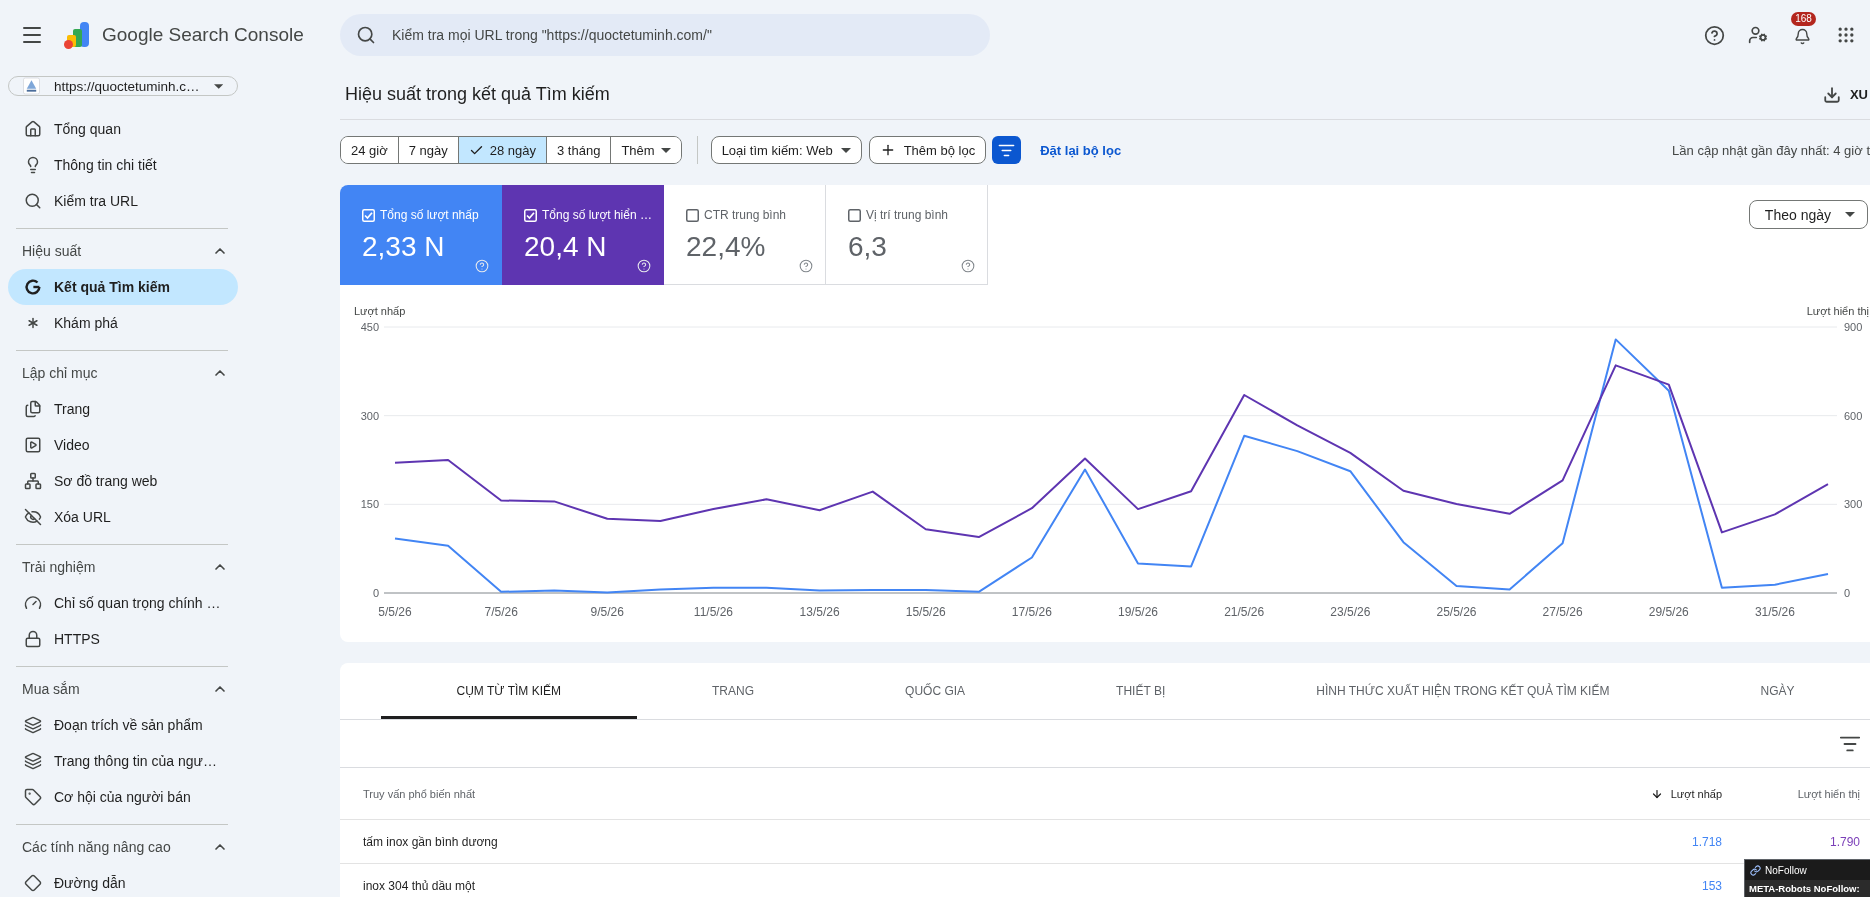  What do you see at coordinates (429, 215) in the screenshot?
I see `metric-label: Tổng số lượt nhấp` at bounding box center [429, 215].